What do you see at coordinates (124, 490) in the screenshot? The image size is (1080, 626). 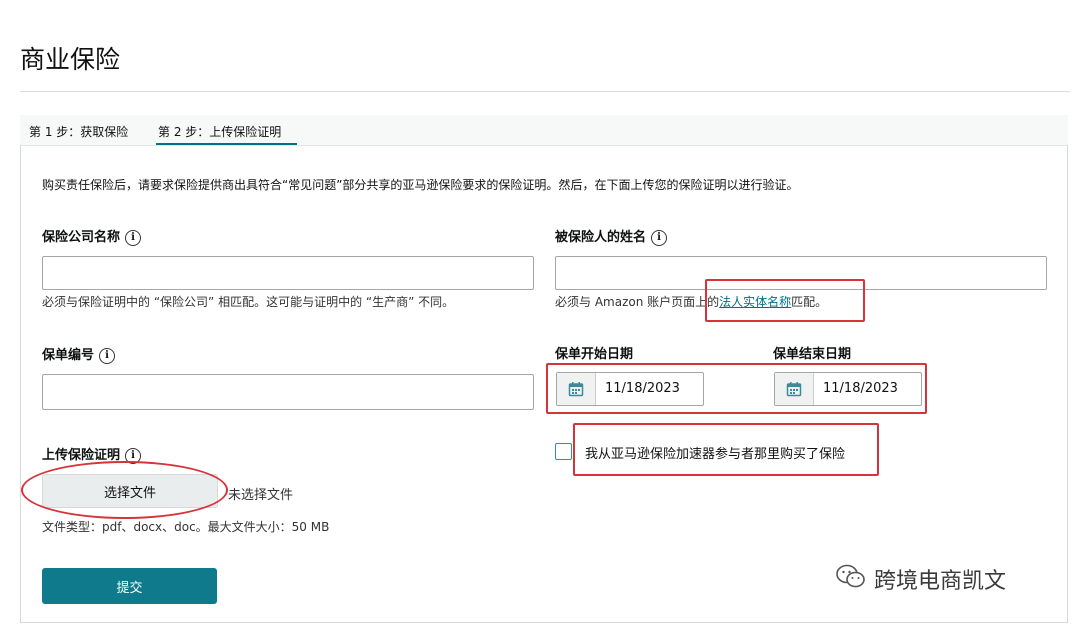 I see `annotation-ellipse-file-button` at bounding box center [124, 490].